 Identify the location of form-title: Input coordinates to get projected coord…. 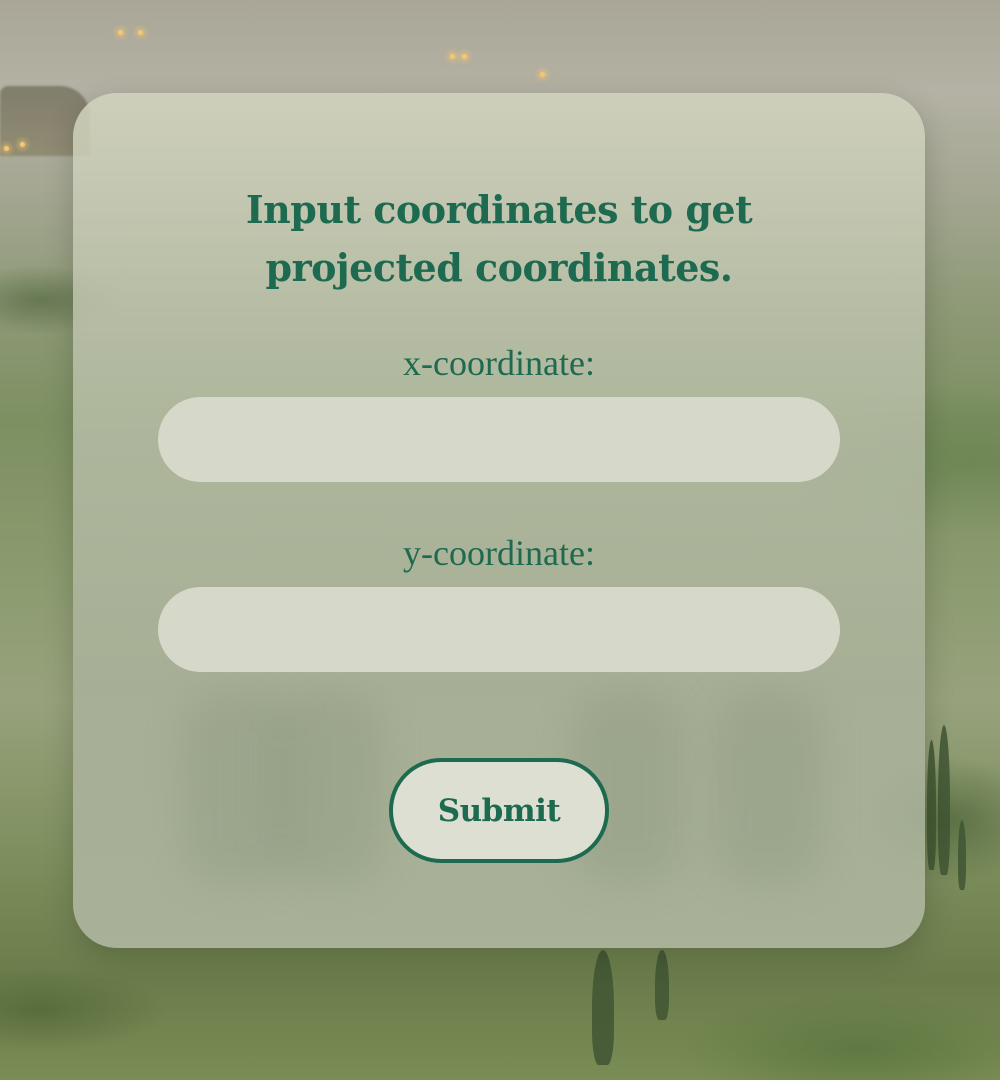
(499, 238).